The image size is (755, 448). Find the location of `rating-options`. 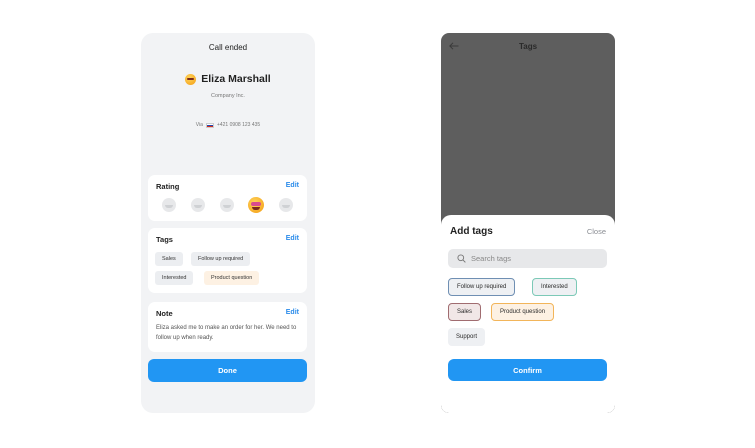

rating-options is located at coordinates (227, 205).